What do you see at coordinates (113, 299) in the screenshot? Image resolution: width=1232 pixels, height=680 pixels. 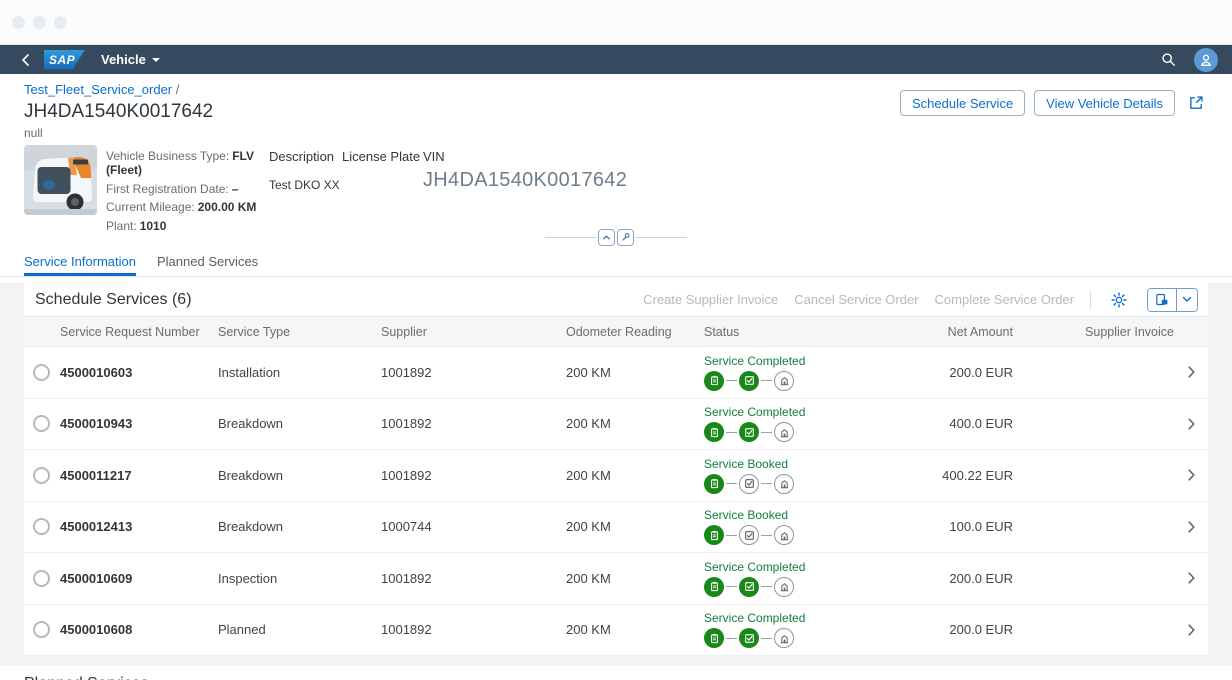 I see `table-title: Schedule Services (6)` at bounding box center [113, 299].